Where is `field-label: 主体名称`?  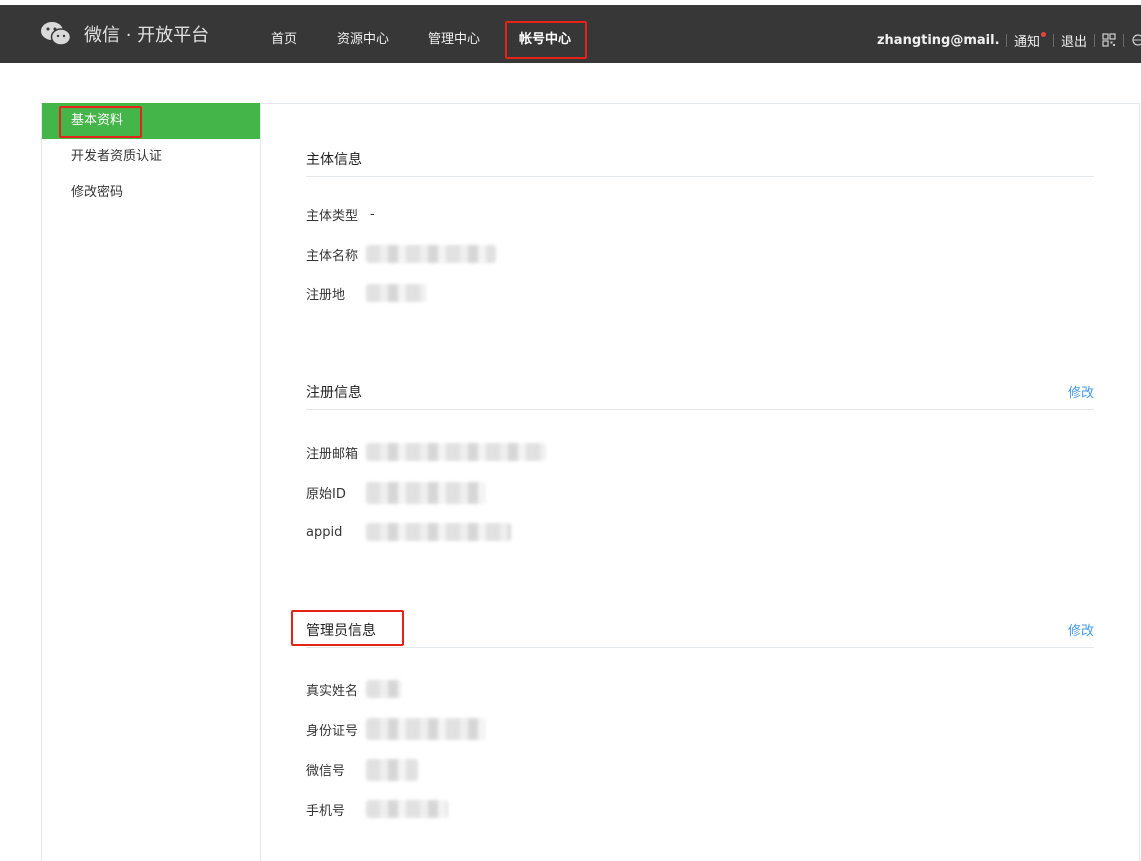 field-label: 主体名称 is located at coordinates (332, 256).